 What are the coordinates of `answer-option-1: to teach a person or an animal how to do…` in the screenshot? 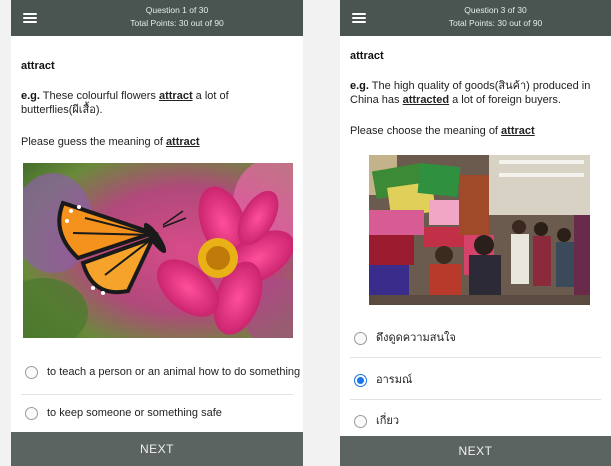 It's located at (157, 372).